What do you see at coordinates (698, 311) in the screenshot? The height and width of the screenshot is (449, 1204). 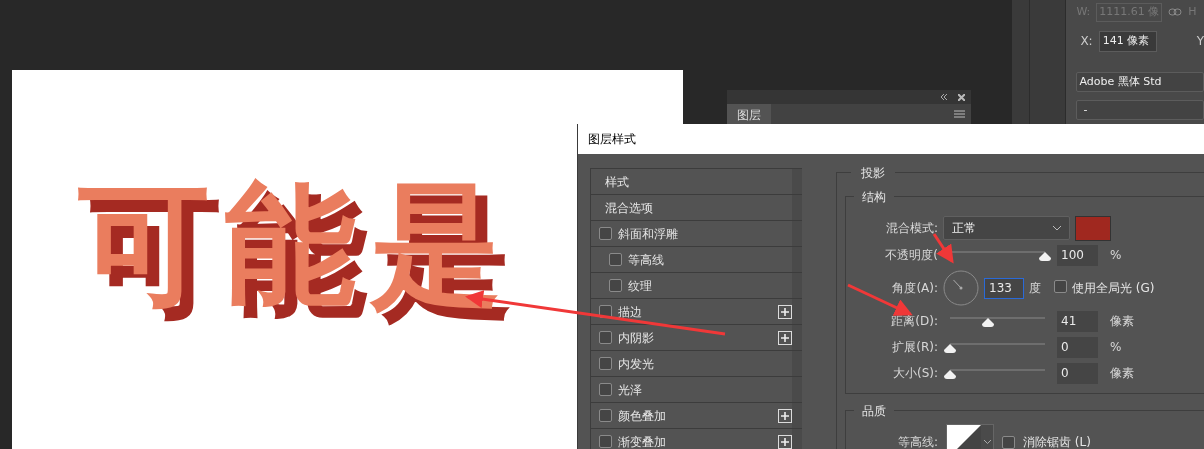 I see `style-item: 描边` at bounding box center [698, 311].